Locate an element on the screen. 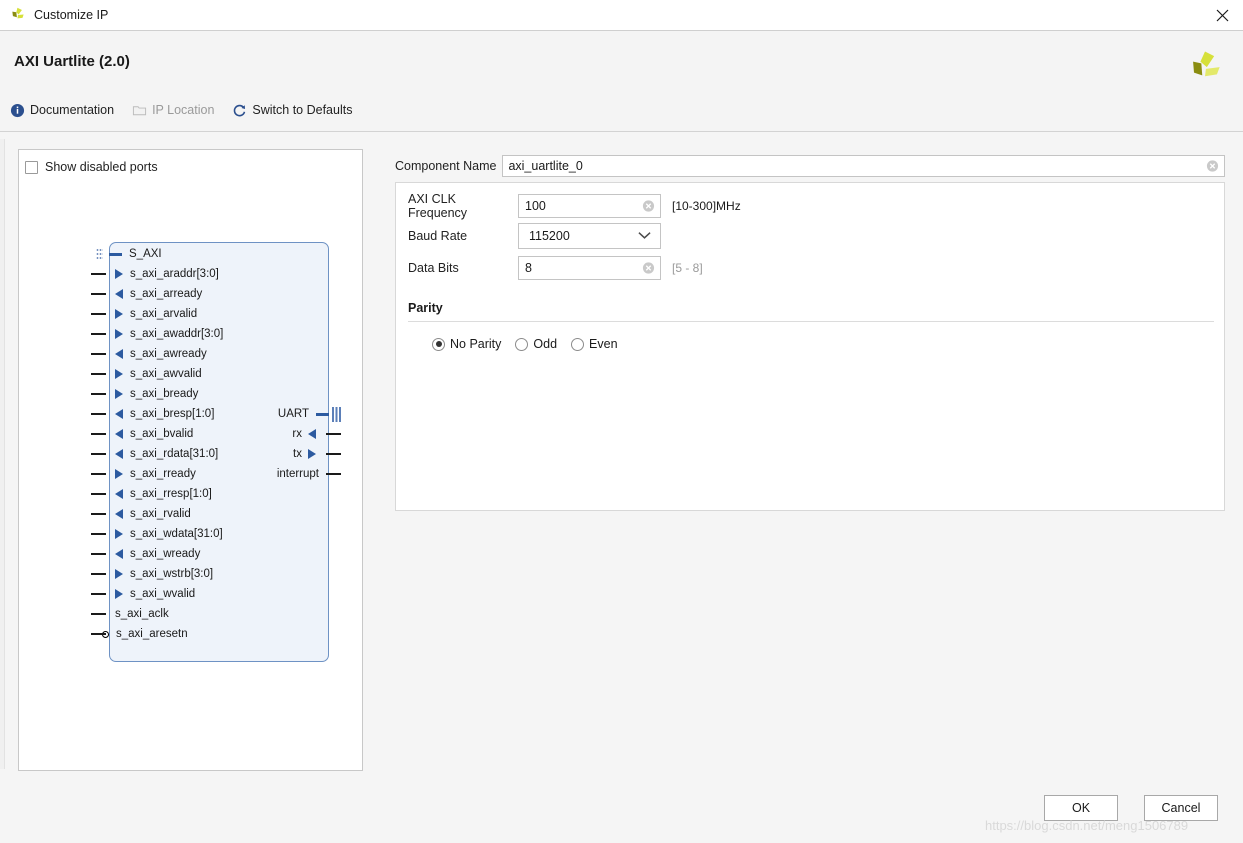 This screenshot has width=1243, height=843. port-label: s_axi_wvalid is located at coordinates (163, 594).